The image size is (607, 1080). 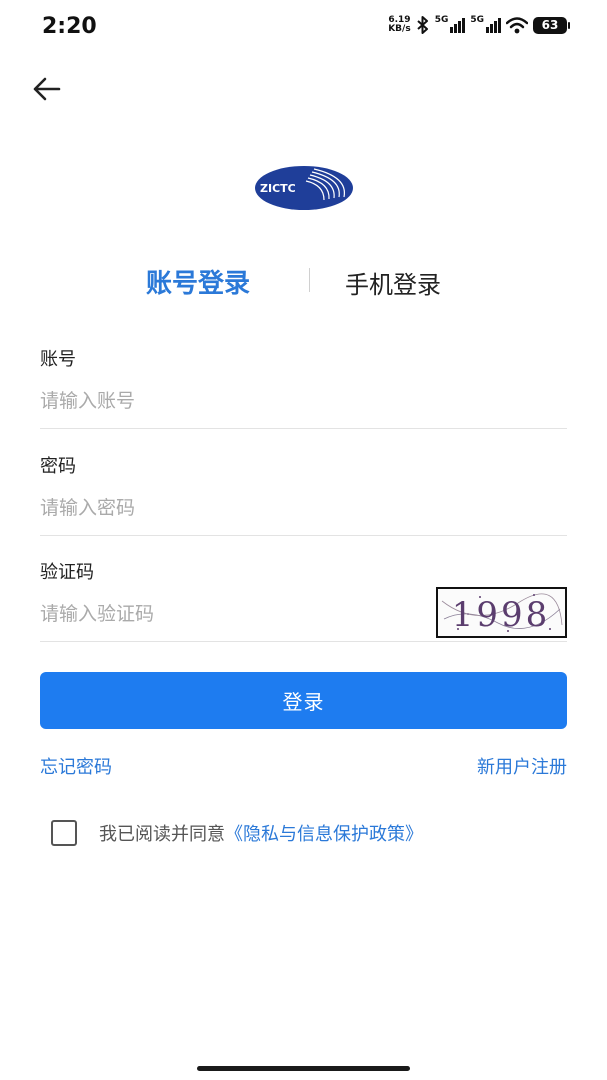 What do you see at coordinates (501, 615) in the screenshot?
I see `captcha-code: 1998` at bounding box center [501, 615].